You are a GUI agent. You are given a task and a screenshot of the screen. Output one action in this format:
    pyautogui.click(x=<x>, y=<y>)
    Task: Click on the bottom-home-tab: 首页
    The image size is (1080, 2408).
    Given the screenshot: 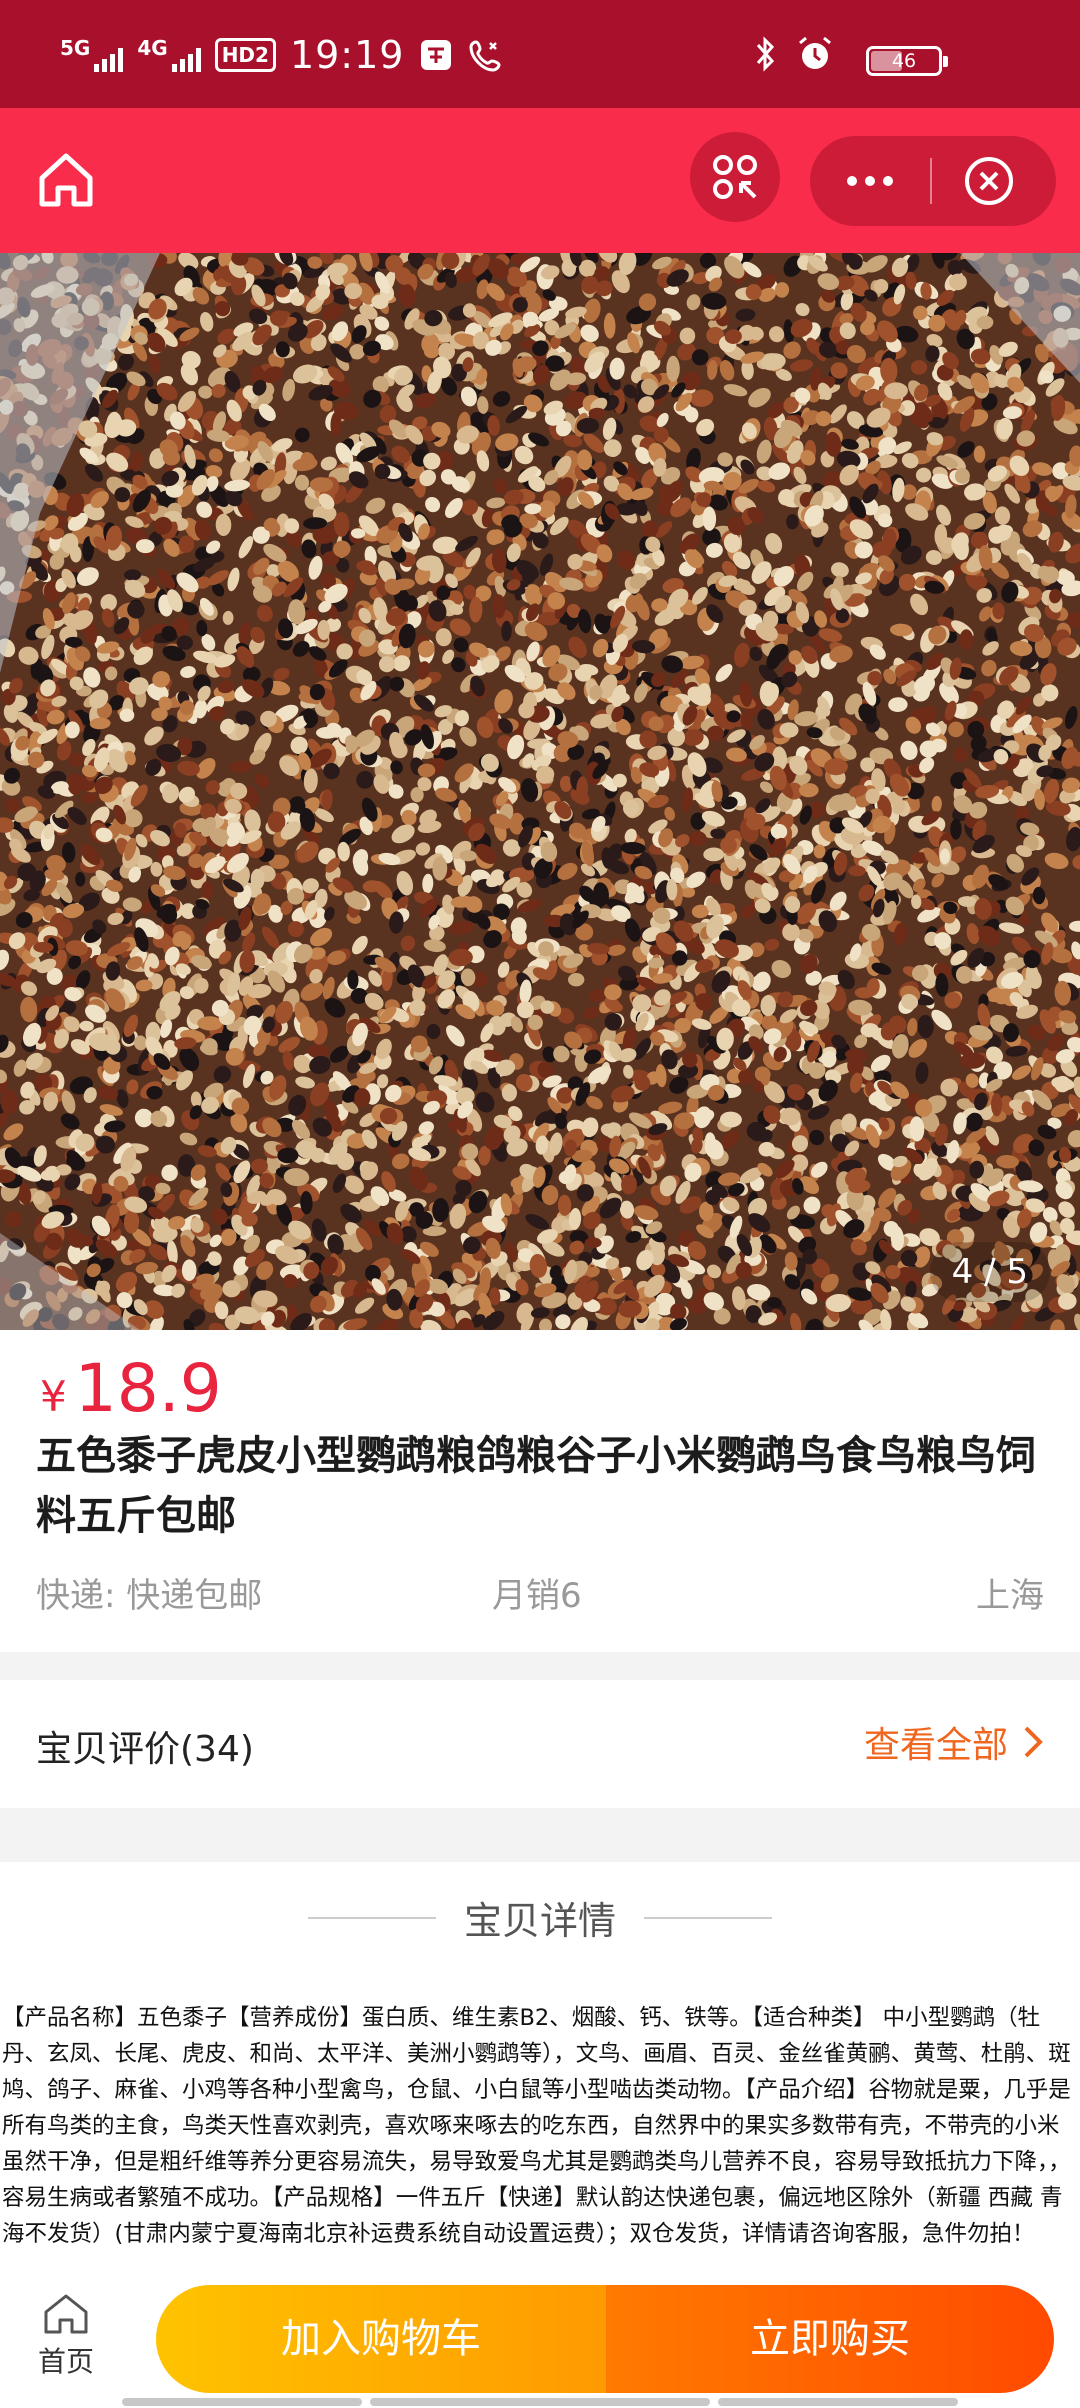 What is the action you would take?
    pyautogui.click(x=66, y=2336)
    